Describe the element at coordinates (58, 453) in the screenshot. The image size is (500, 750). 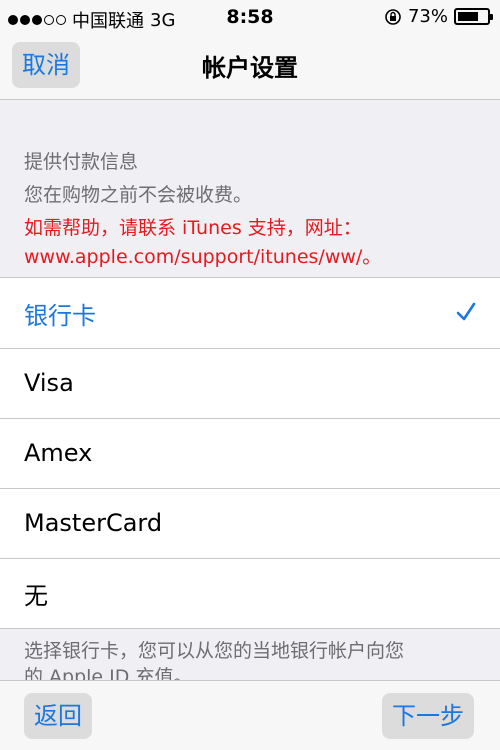
I see `payment-option-label: Amex` at that location.